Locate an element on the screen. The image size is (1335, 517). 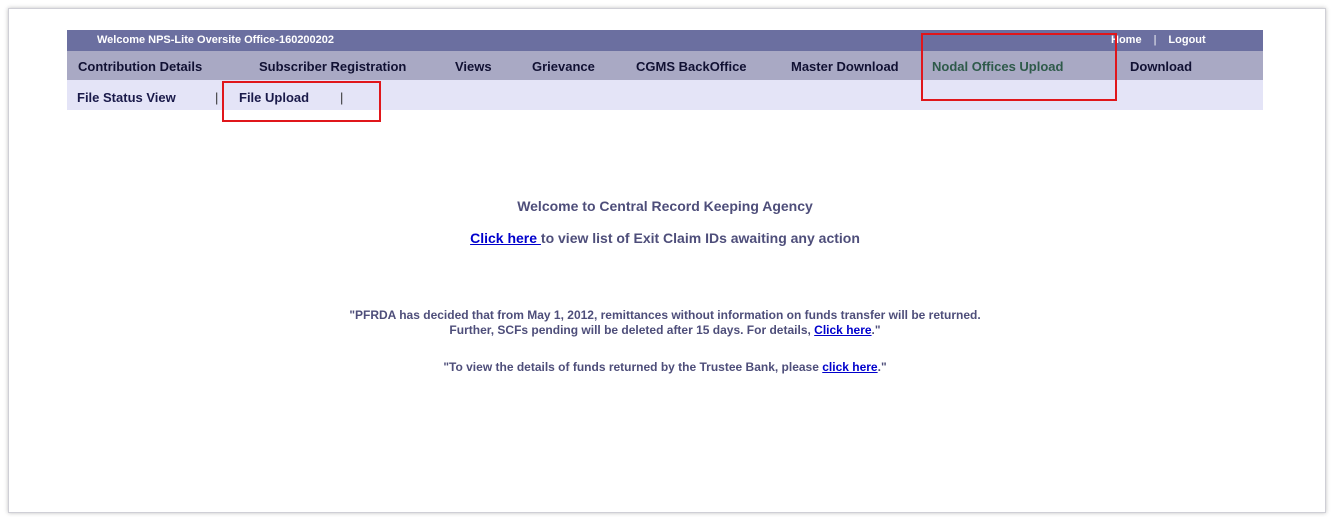
top-links: Home | Logout is located at coordinates (1158, 40).